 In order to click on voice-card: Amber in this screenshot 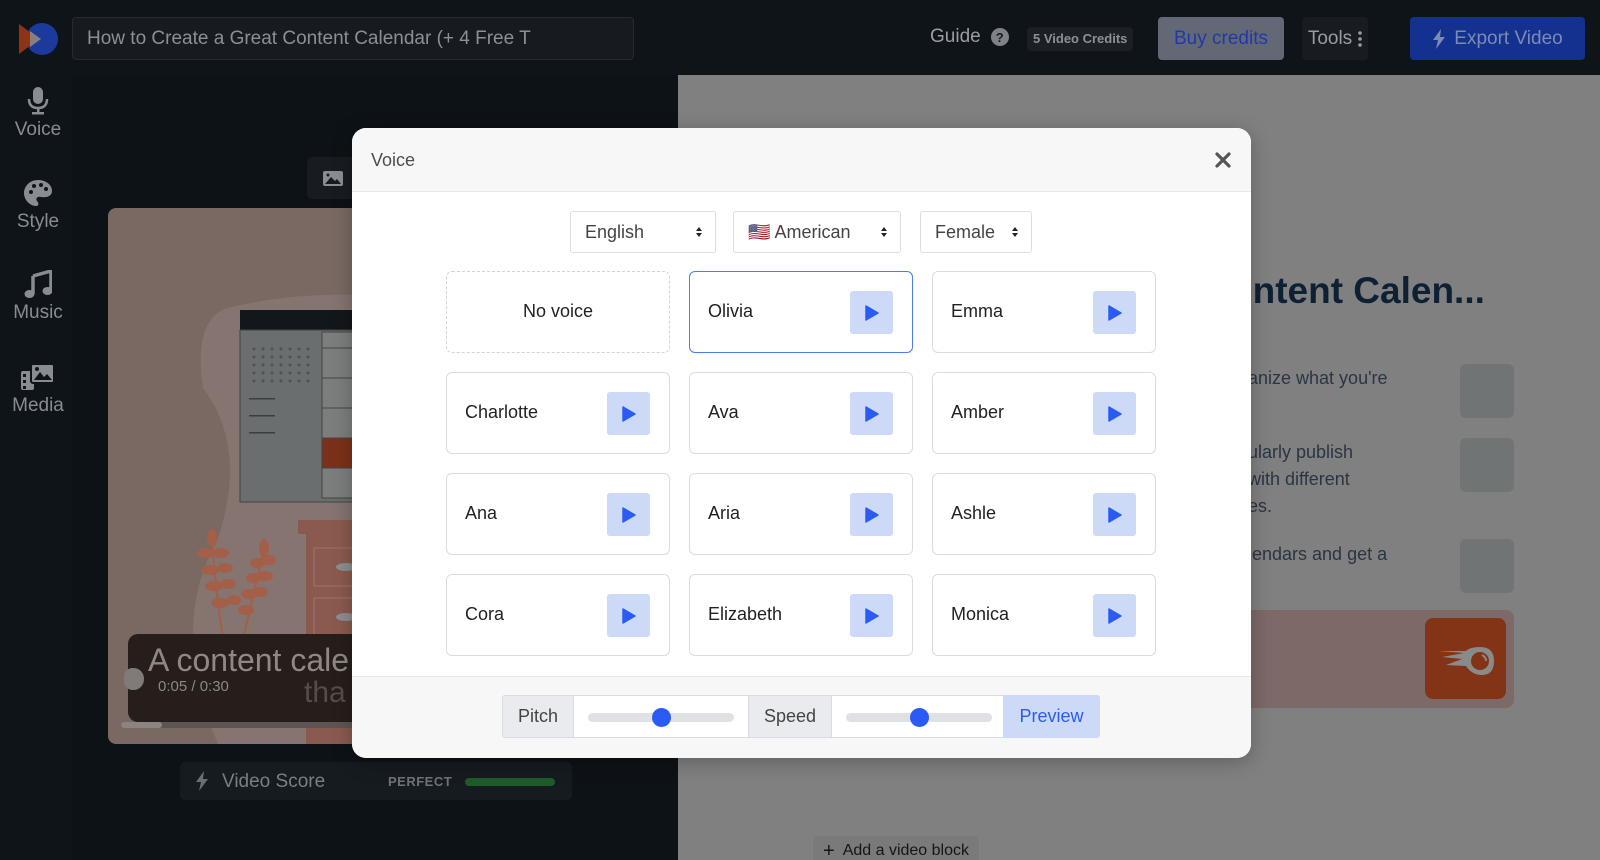, I will do `click(1044, 413)`.